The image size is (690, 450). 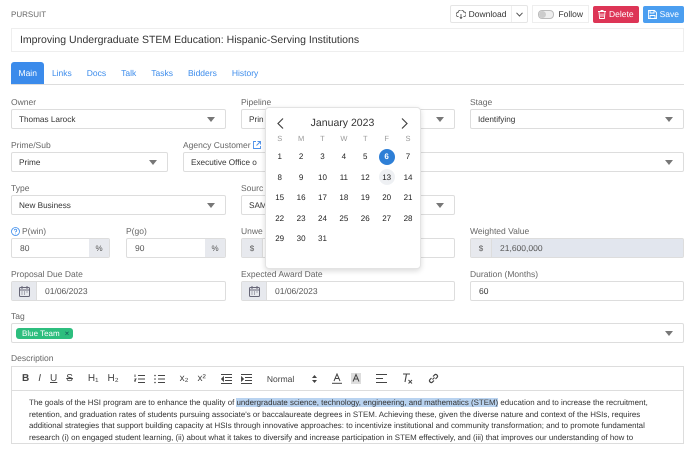 What do you see at coordinates (280, 123) in the screenshot?
I see `chevron-left-icon` at bounding box center [280, 123].